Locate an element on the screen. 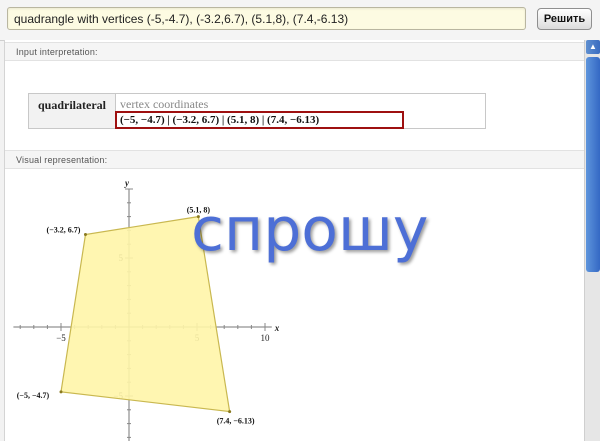 The image size is (600, 441). vertex-label: (−5, −4.7) is located at coordinates (33, 395).